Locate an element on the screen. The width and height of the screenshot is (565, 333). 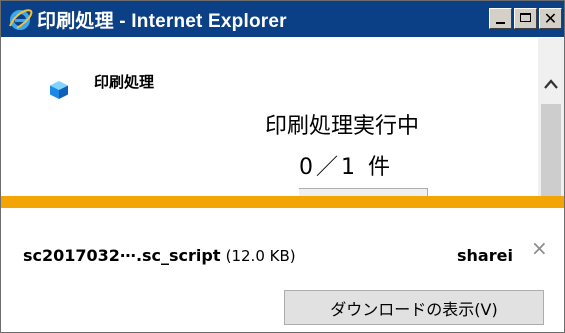
status-text: 印刷処理実行中 is located at coordinates (342, 126).